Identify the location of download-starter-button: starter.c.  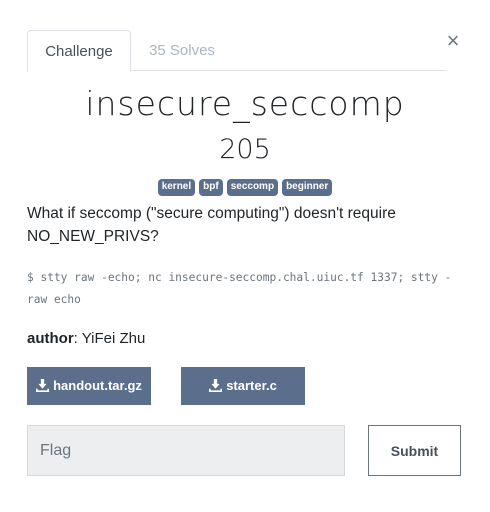
(243, 386).